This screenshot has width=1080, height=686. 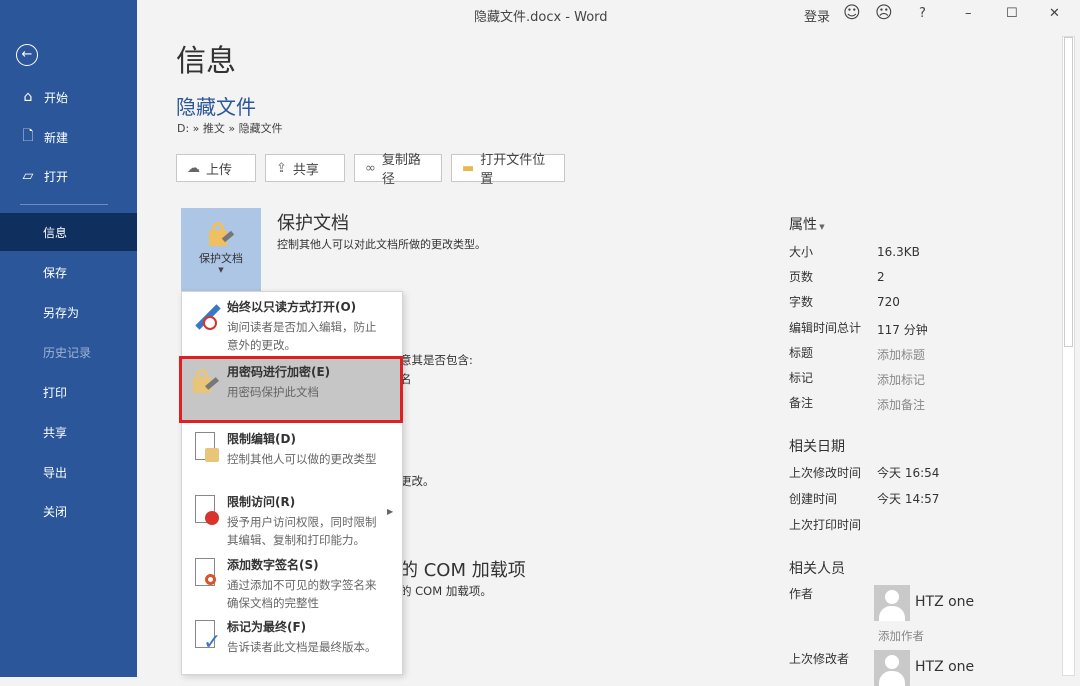 What do you see at coordinates (281, 168) in the screenshot?
I see `share-icon: ⇪` at bounding box center [281, 168].